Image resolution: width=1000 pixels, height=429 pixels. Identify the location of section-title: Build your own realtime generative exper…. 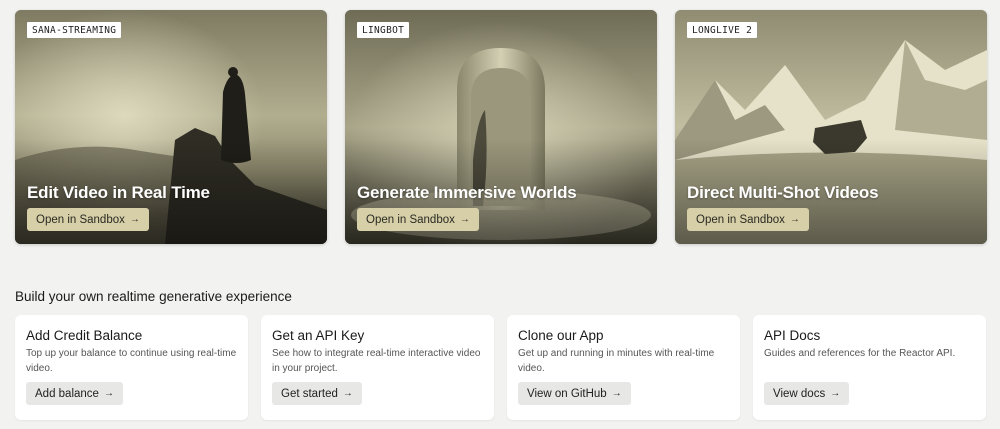
(153, 296).